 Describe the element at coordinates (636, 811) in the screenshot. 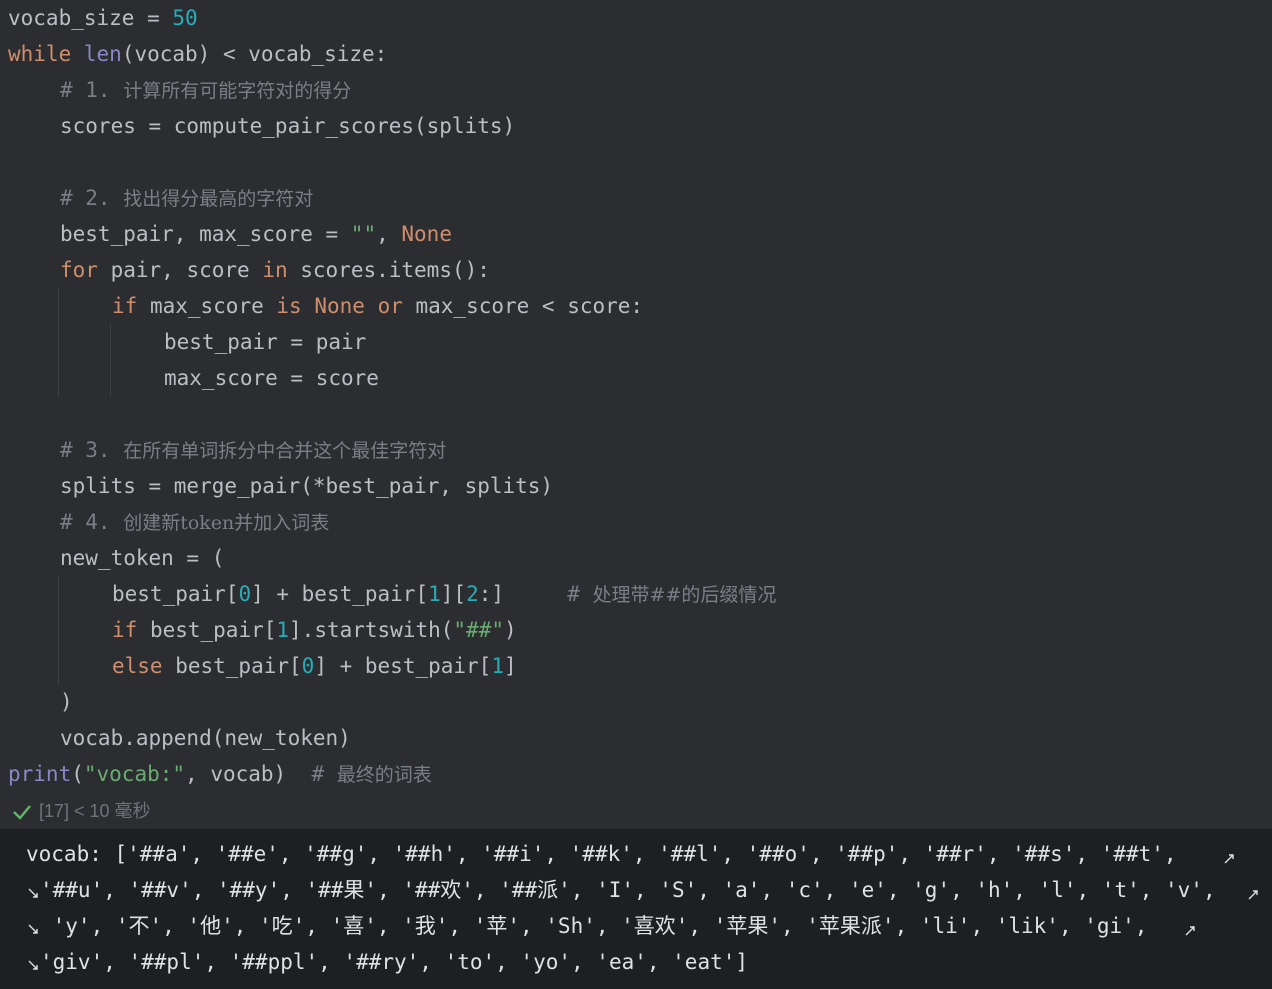

I see `execution-status: [17] < 10 毫秒` at that location.